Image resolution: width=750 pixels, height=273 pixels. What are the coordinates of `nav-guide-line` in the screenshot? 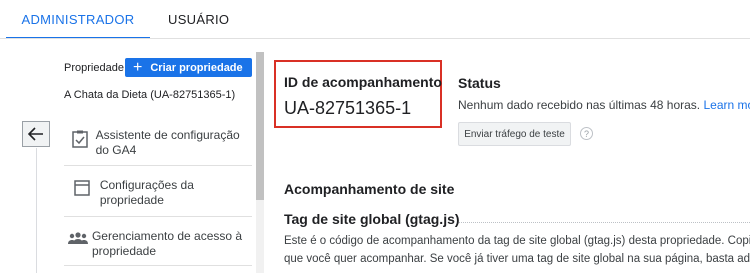 It's located at (36, 210).